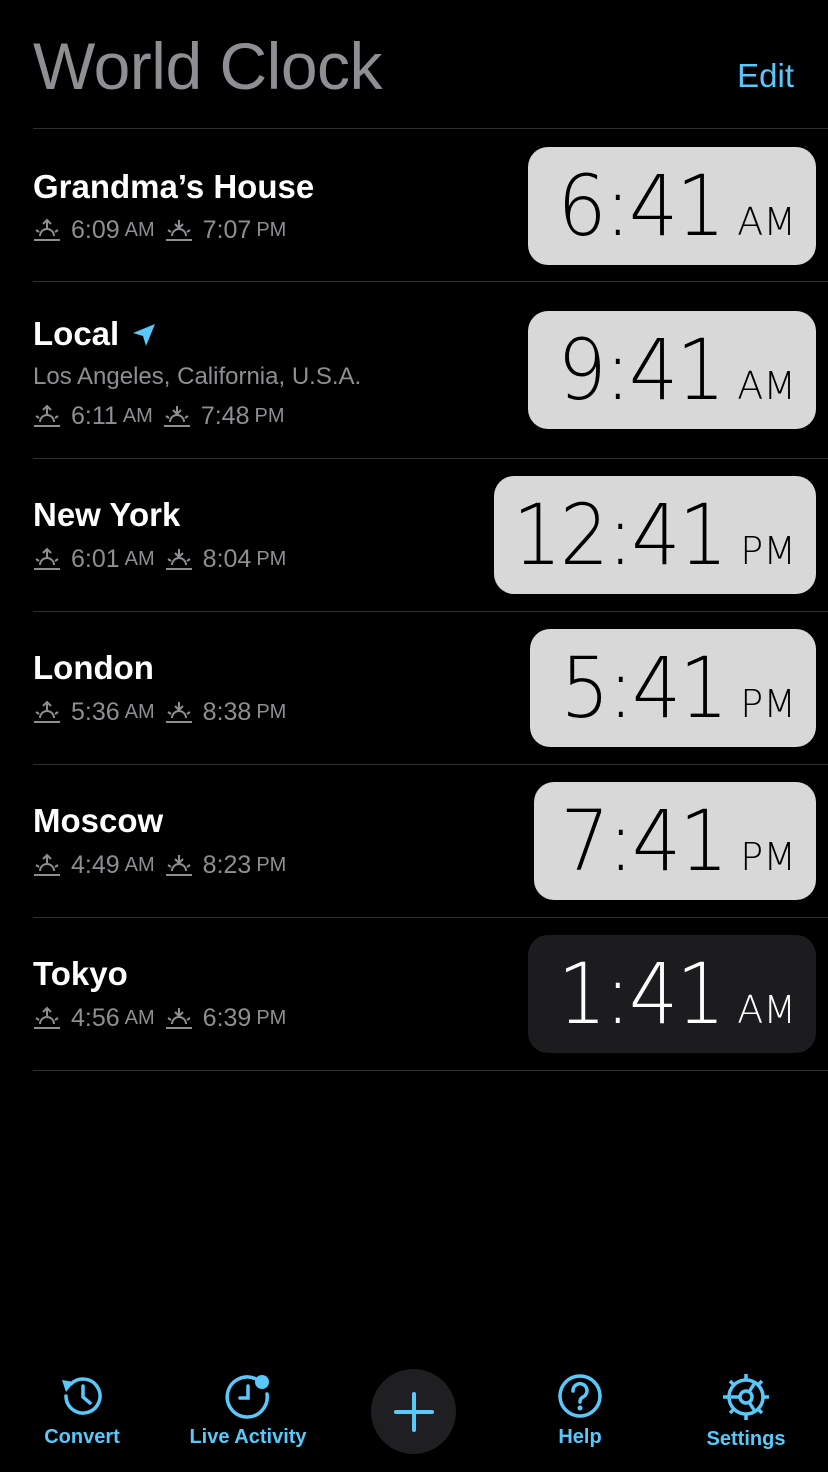  I want to click on clock-time: 9:41, so click(641, 370).